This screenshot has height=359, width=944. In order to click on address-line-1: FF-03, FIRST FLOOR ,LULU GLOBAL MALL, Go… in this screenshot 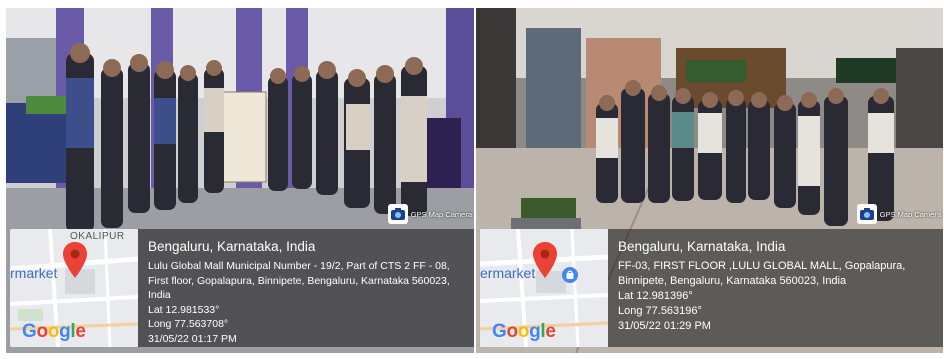, I will do `click(762, 266)`.